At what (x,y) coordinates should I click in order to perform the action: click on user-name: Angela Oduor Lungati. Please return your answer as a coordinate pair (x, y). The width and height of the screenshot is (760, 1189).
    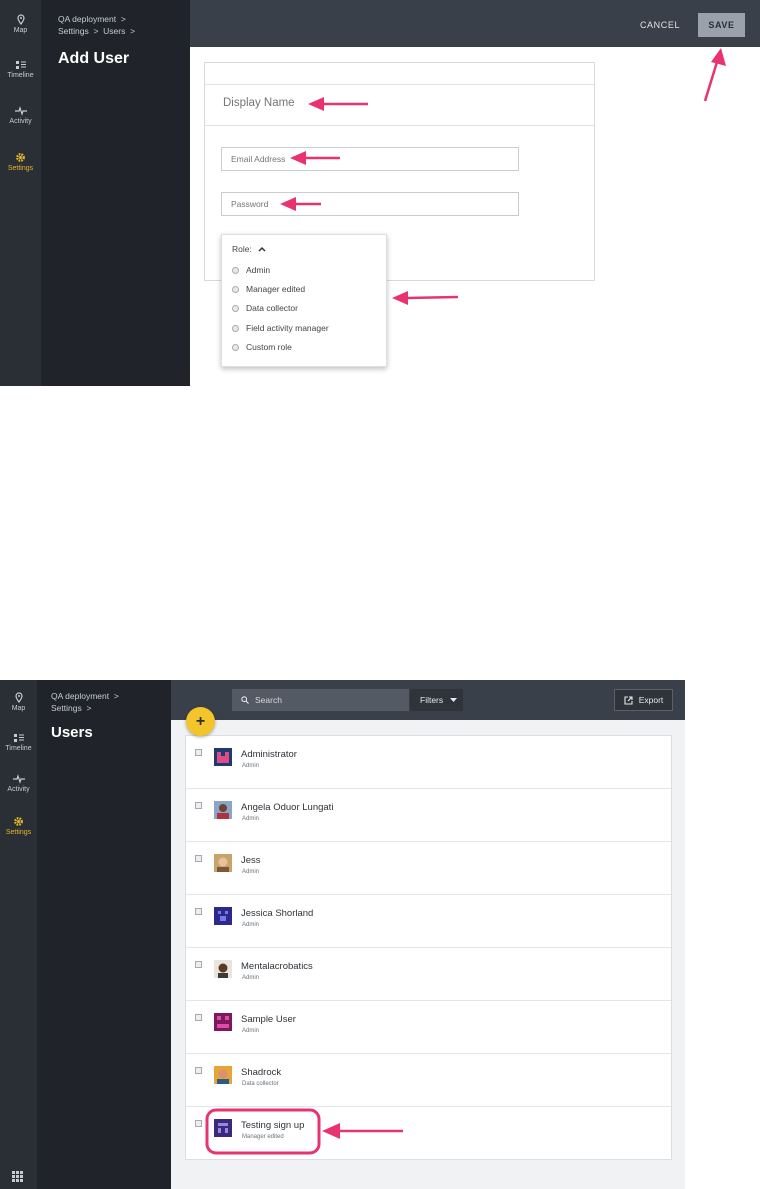
    Looking at the image, I should click on (287, 807).